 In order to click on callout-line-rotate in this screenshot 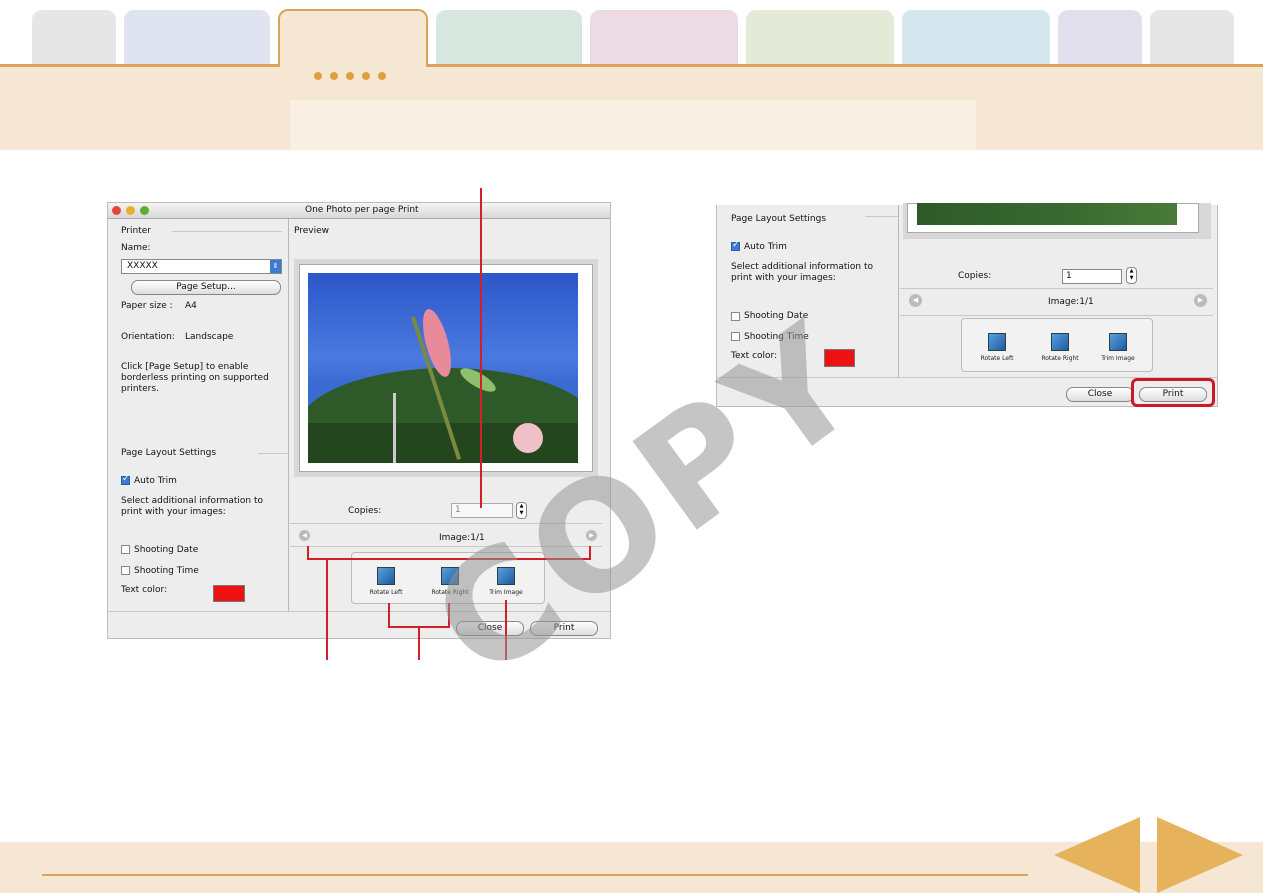, I will do `click(419, 643)`.